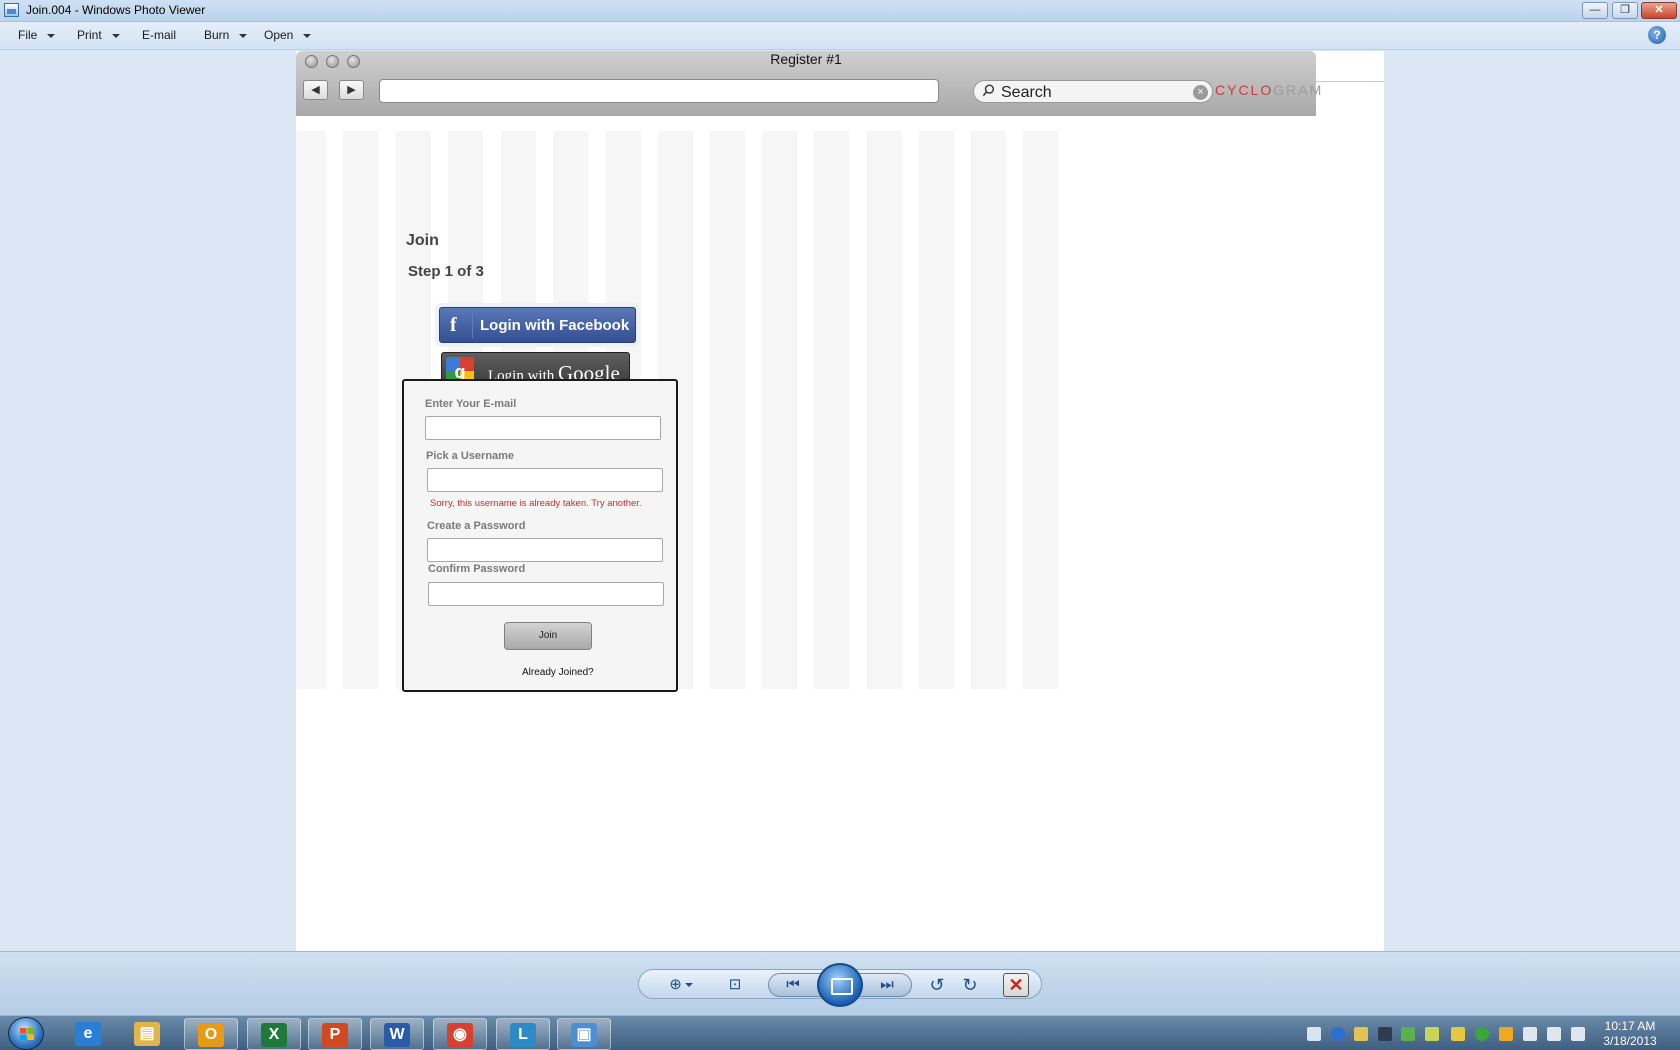 The width and height of the screenshot is (1680, 1050). I want to click on zoom-icon: ⊕, so click(681, 985).